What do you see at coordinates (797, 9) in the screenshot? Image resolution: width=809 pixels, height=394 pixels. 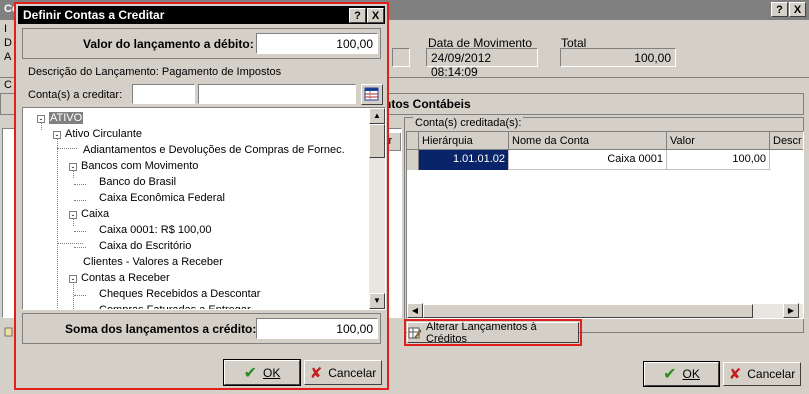 I see `main-close-button: X` at bounding box center [797, 9].